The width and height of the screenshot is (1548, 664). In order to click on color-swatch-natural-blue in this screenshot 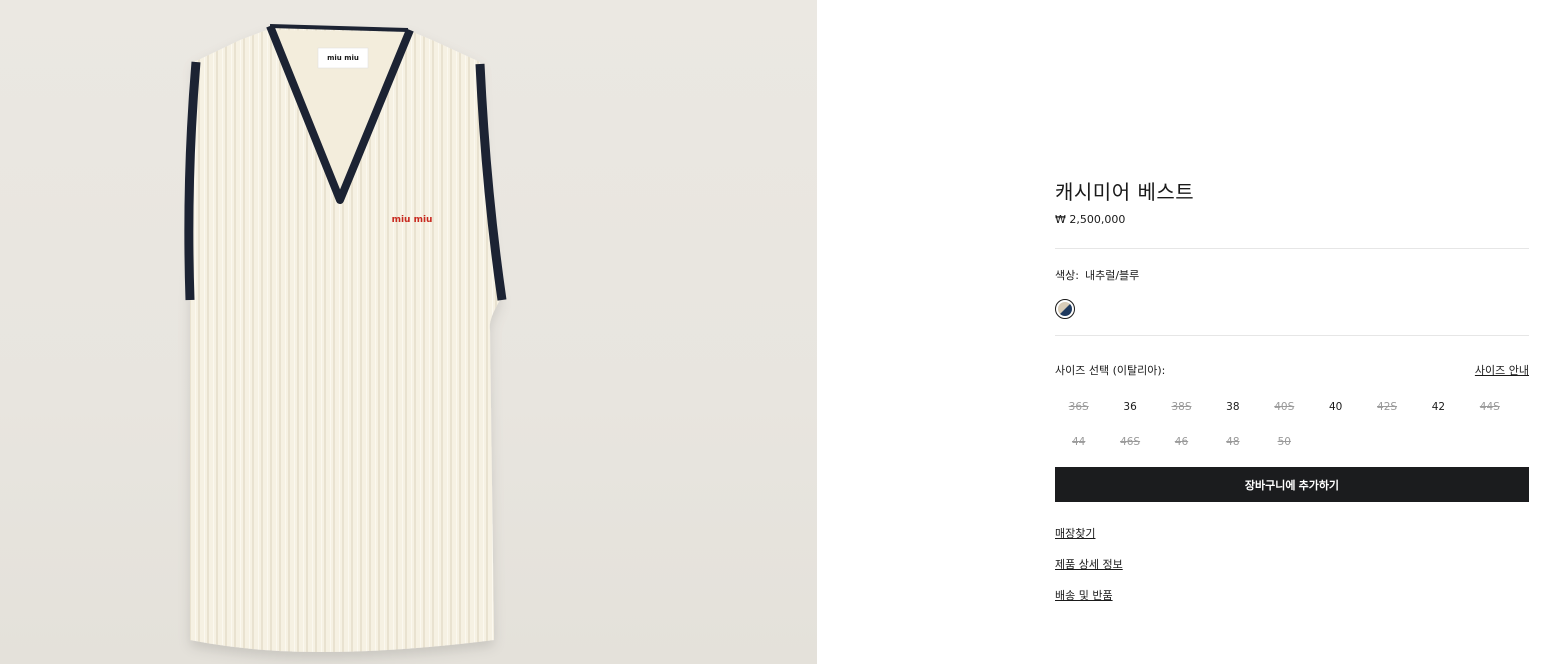, I will do `click(1065, 309)`.